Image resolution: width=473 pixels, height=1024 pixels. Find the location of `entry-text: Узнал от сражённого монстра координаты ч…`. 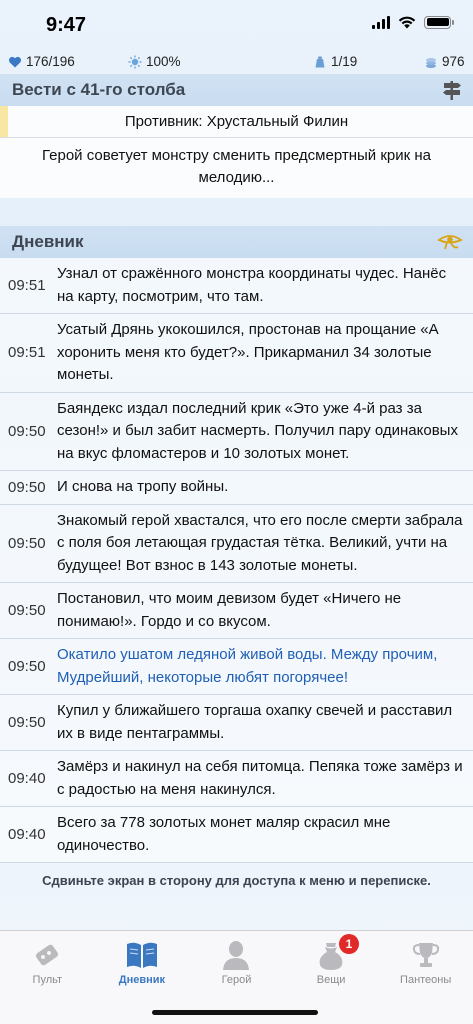

entry-text: Узнал от сражённого монстра координаты ч… is located at coordinates (252, 285).